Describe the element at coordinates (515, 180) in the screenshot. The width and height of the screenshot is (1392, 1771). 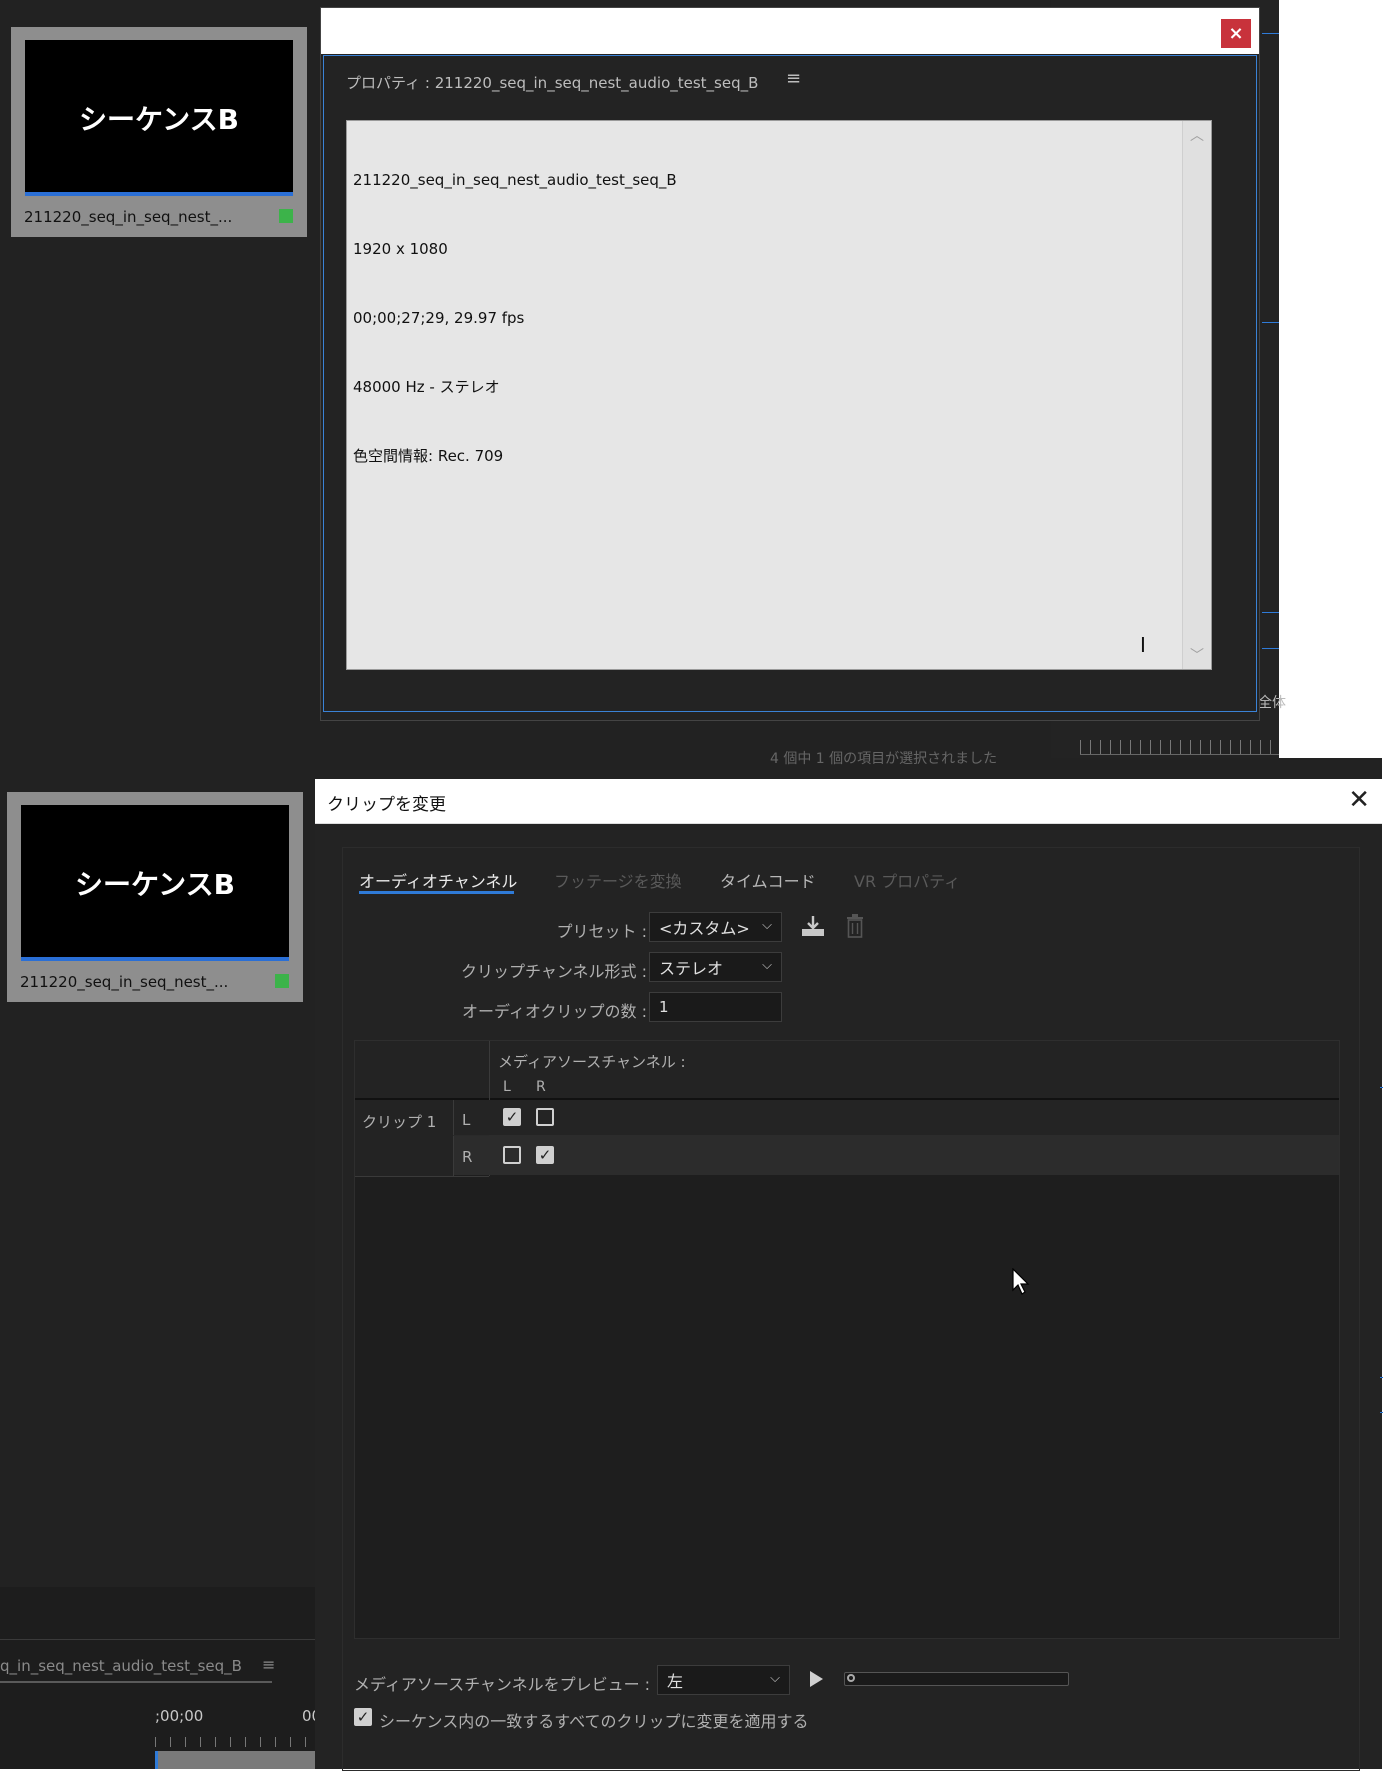
I see `property-line: 211220_seq_in_seq_nest_audio_test_seq_B` at that location.